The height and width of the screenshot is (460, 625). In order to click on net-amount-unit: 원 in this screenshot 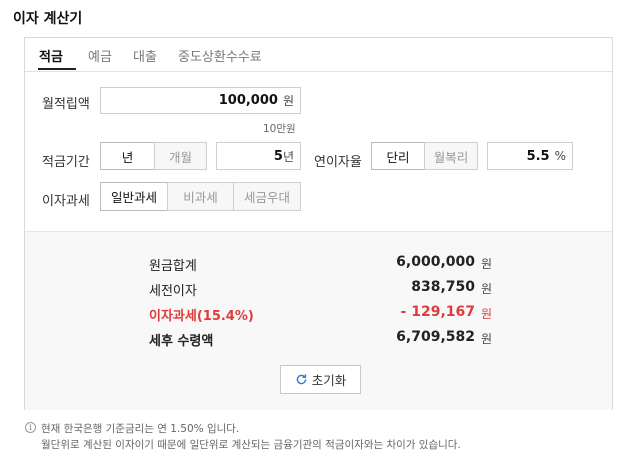, I will do `click(487, 339)`.